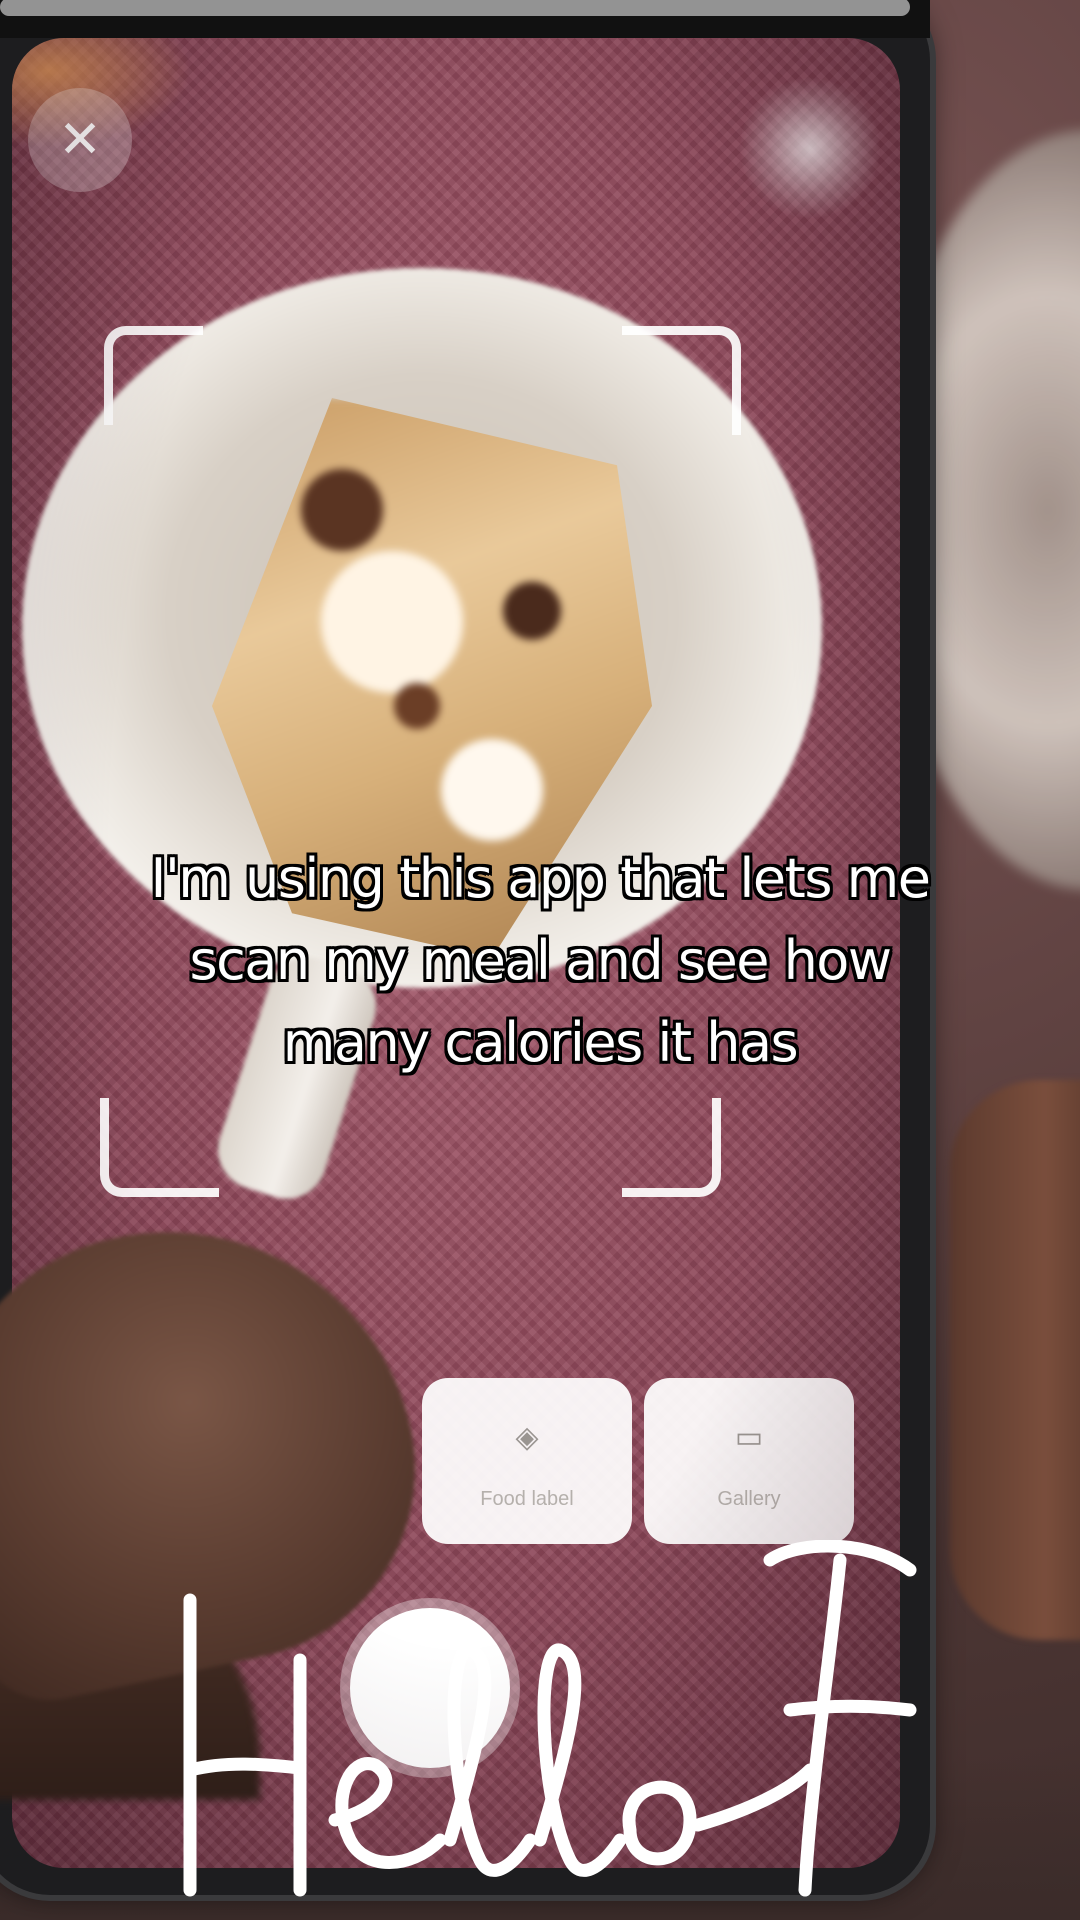 The width and height of the screenshot is (1080, 1920). Describe the element at coordinates (159, 1147) in the screenshot. I see `scan-frame-corner-bottom-left` at that location.